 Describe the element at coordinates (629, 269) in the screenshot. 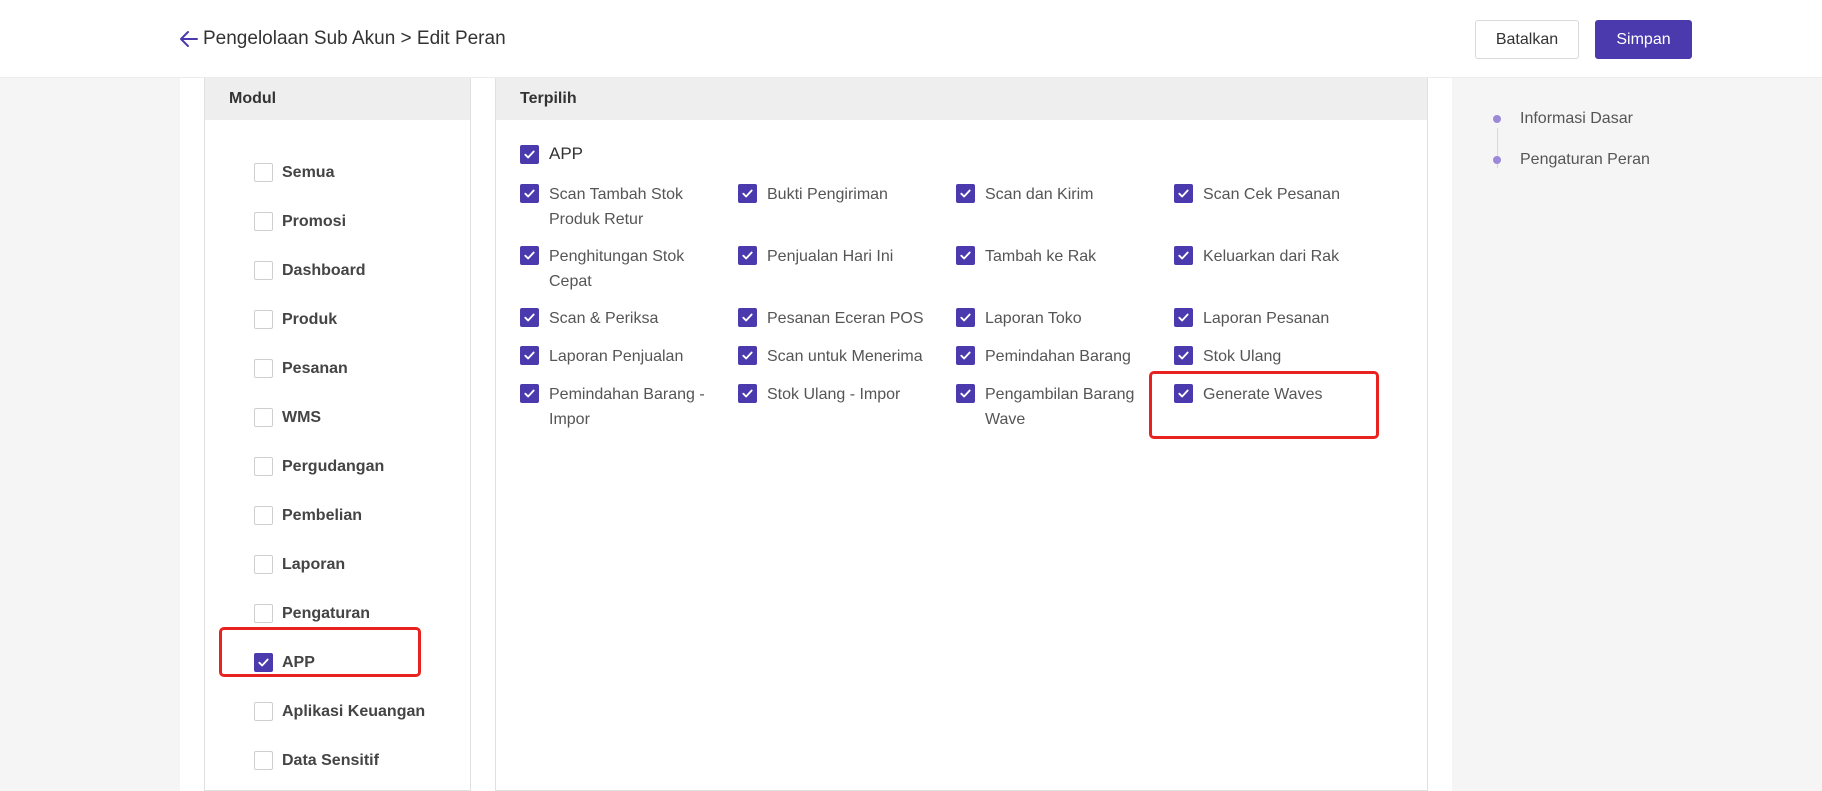

I see `permission-checkbox: Penghitungan Stok Cepat` at that location.